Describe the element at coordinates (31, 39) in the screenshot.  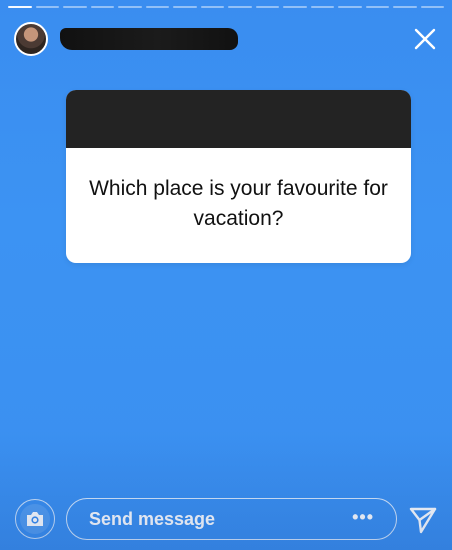
I see `avatar` at that location.